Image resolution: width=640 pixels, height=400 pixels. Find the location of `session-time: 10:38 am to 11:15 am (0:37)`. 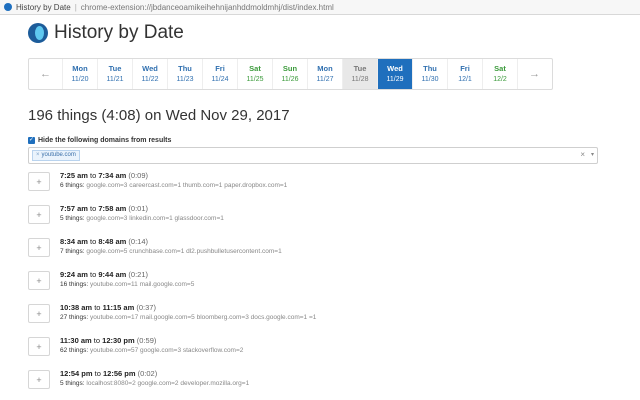

session-time: 10:38 am to 11:15 am (0:37) is located at coordinates (188, 308).